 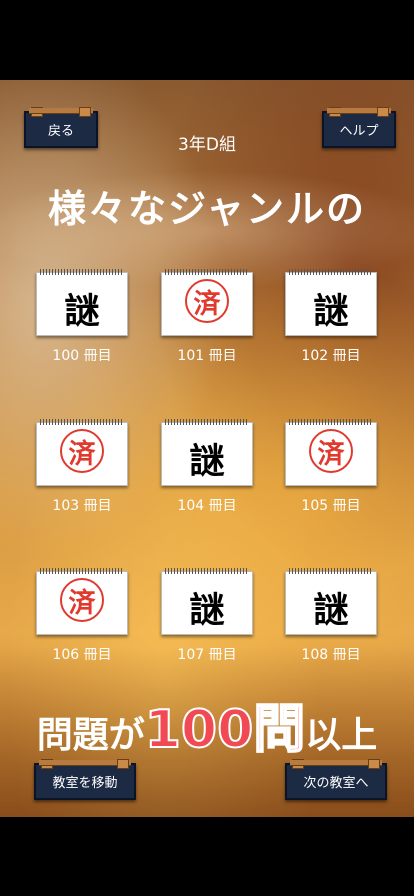 I want to click on book-label: 106 冊目, so click(x=82, y=655).